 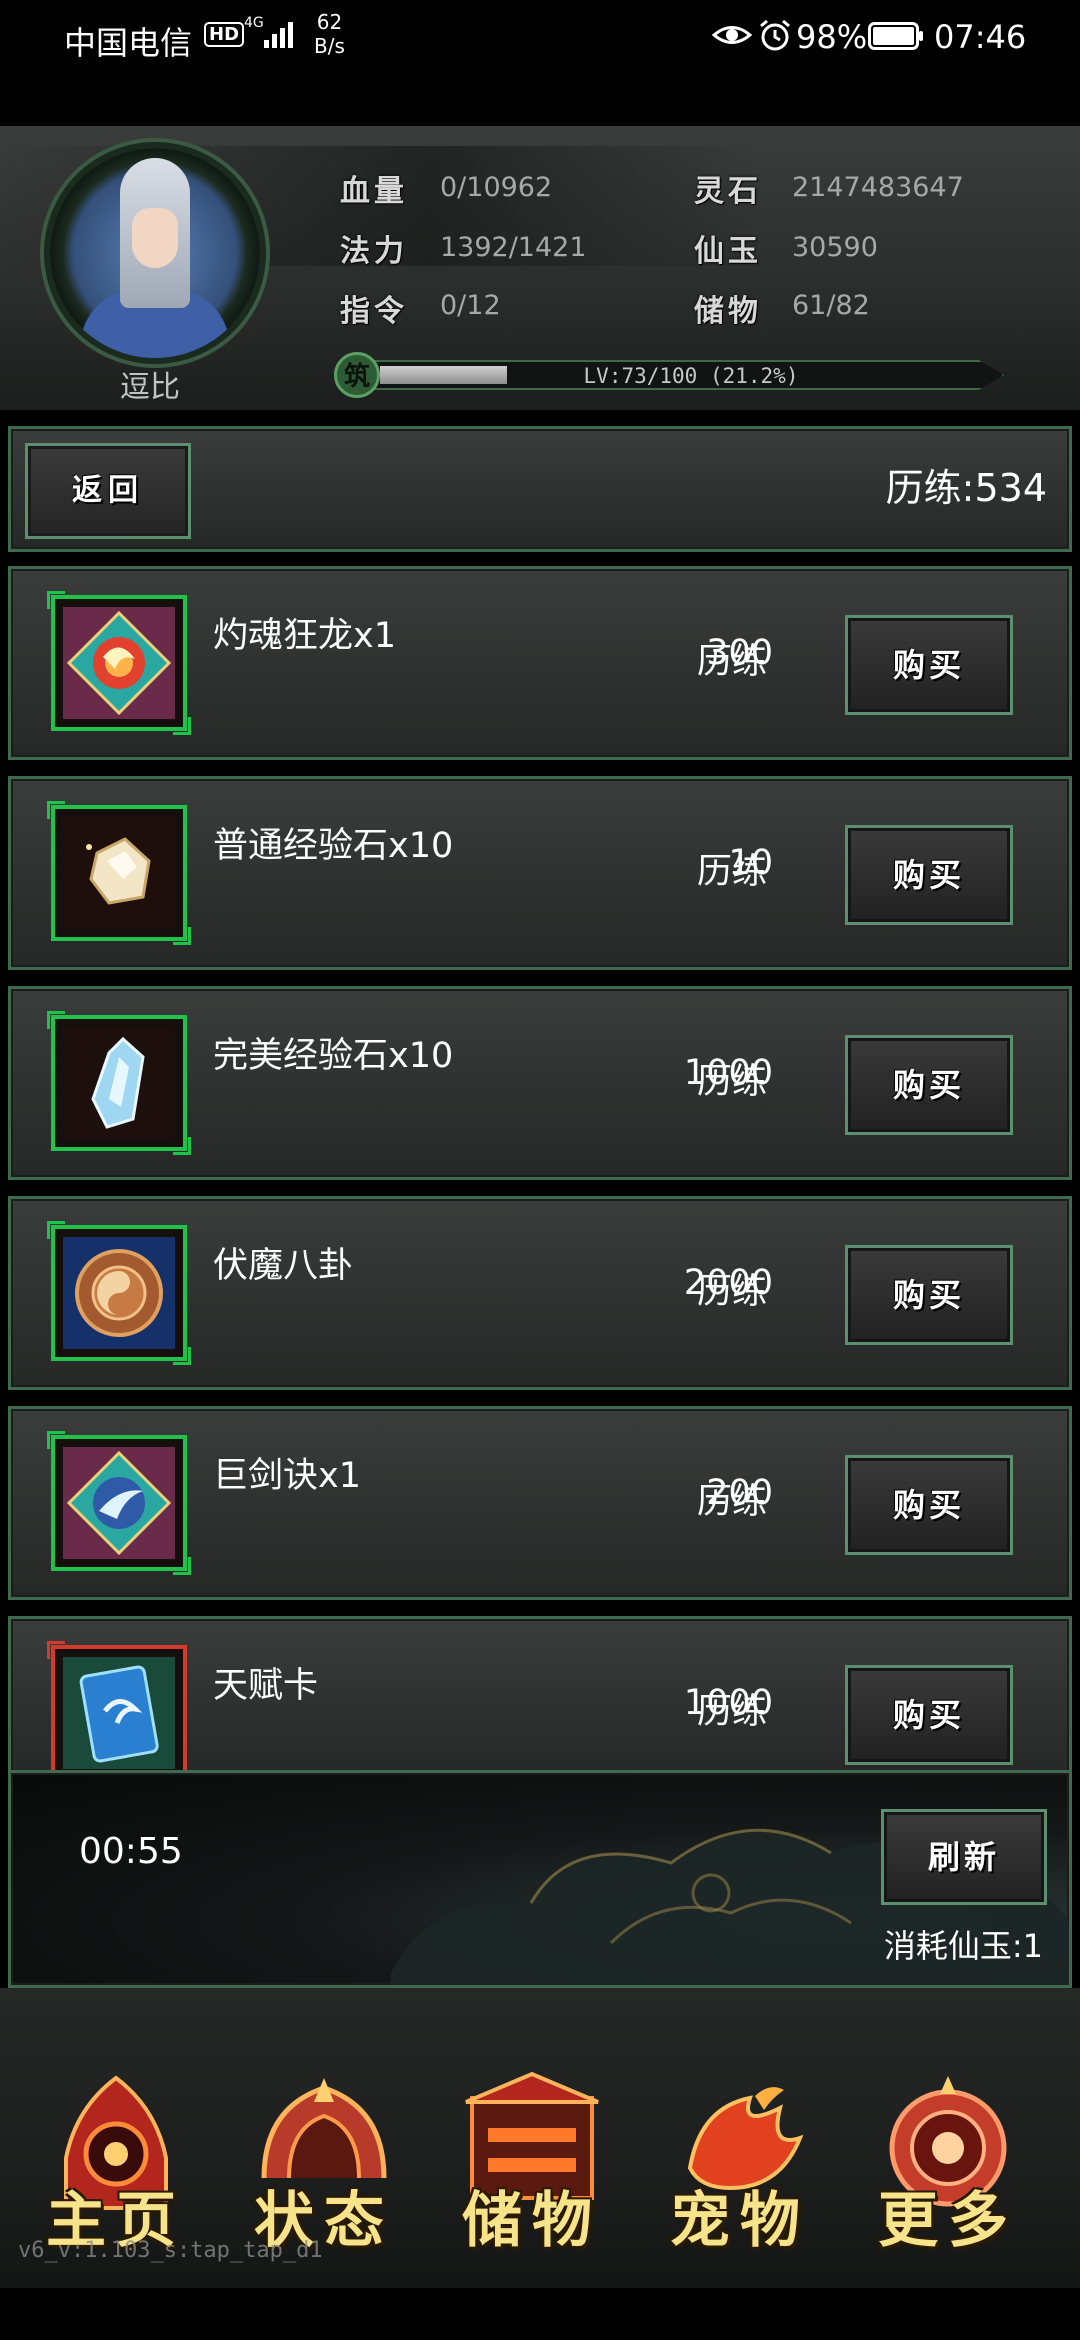 I want to click on avatar, so click(x=155, y=253).